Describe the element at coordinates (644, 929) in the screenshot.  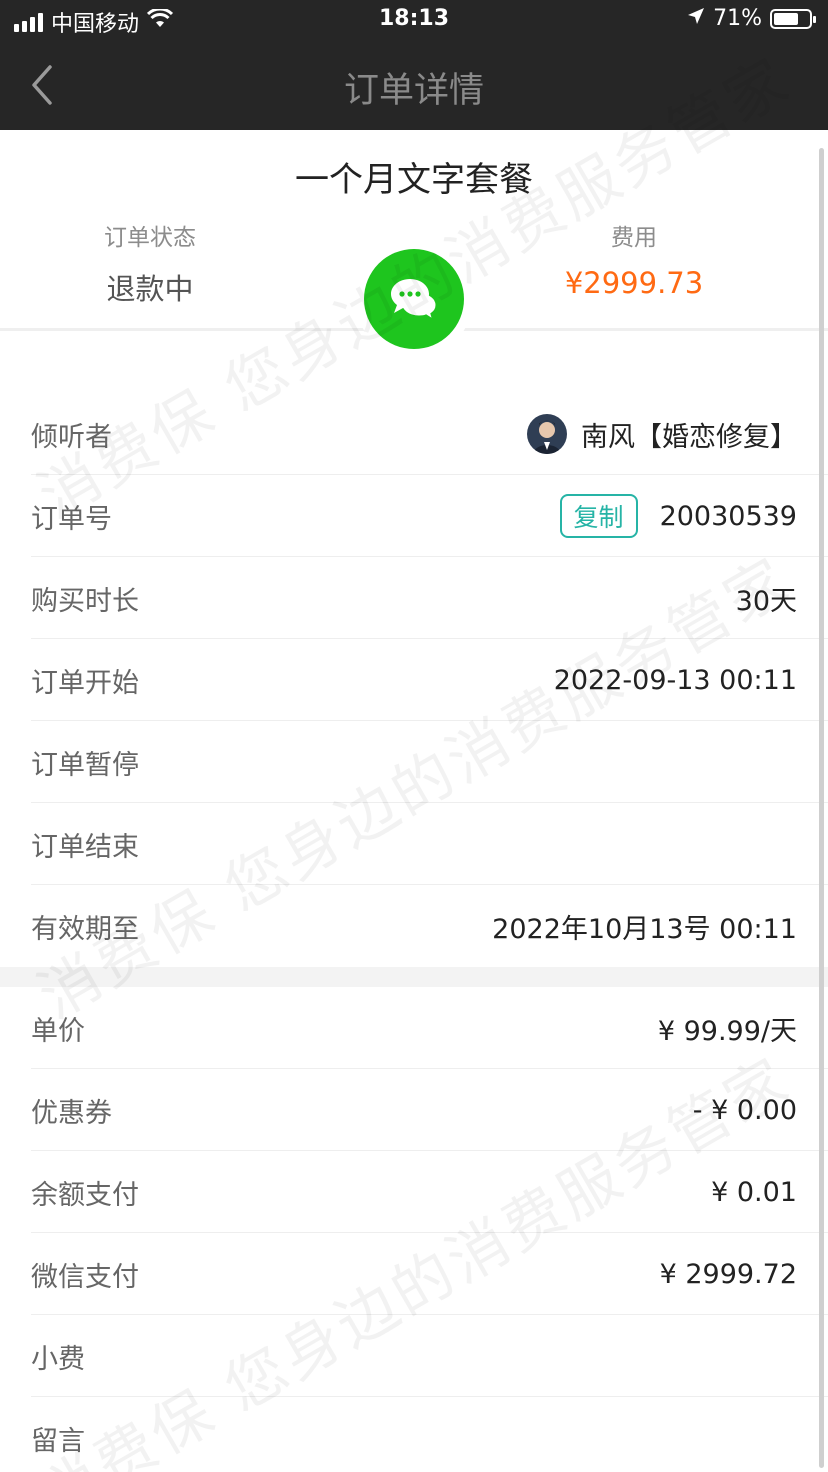
I see `valid-until-value: 2022年10月13号 00:11` at that location.